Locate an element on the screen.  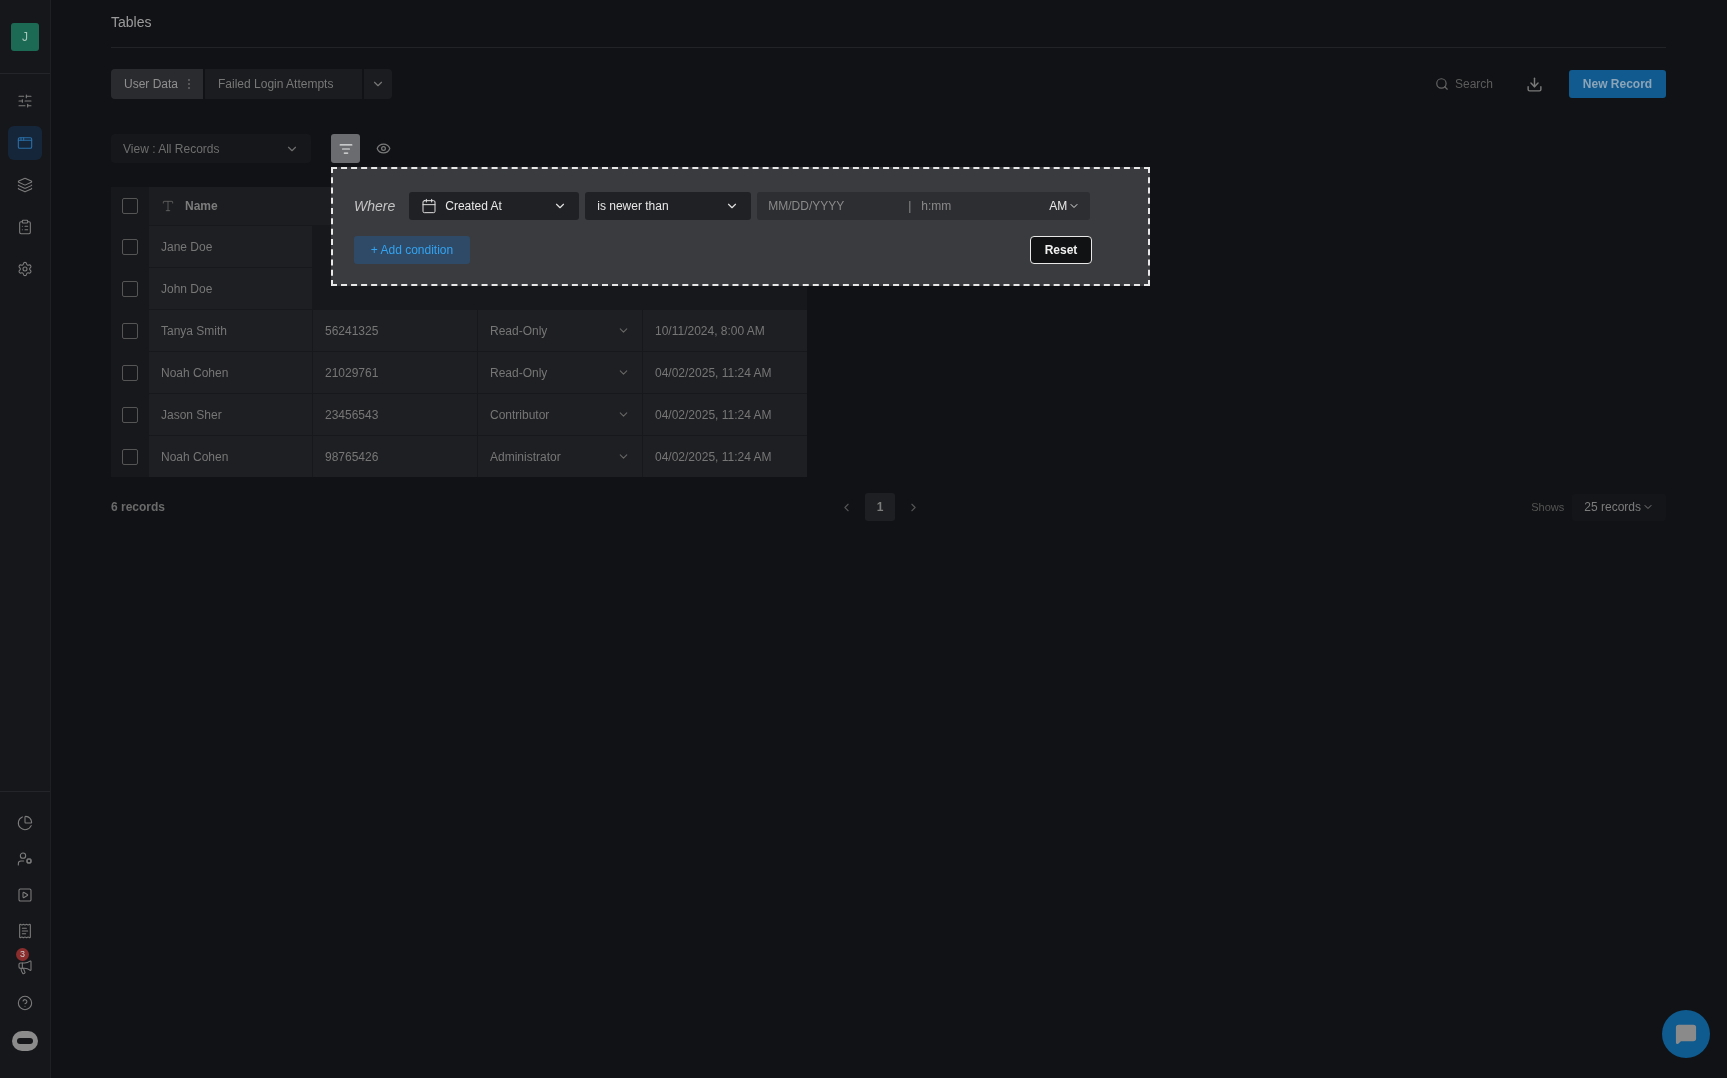
play-icon is located at coordinates (25, 895).